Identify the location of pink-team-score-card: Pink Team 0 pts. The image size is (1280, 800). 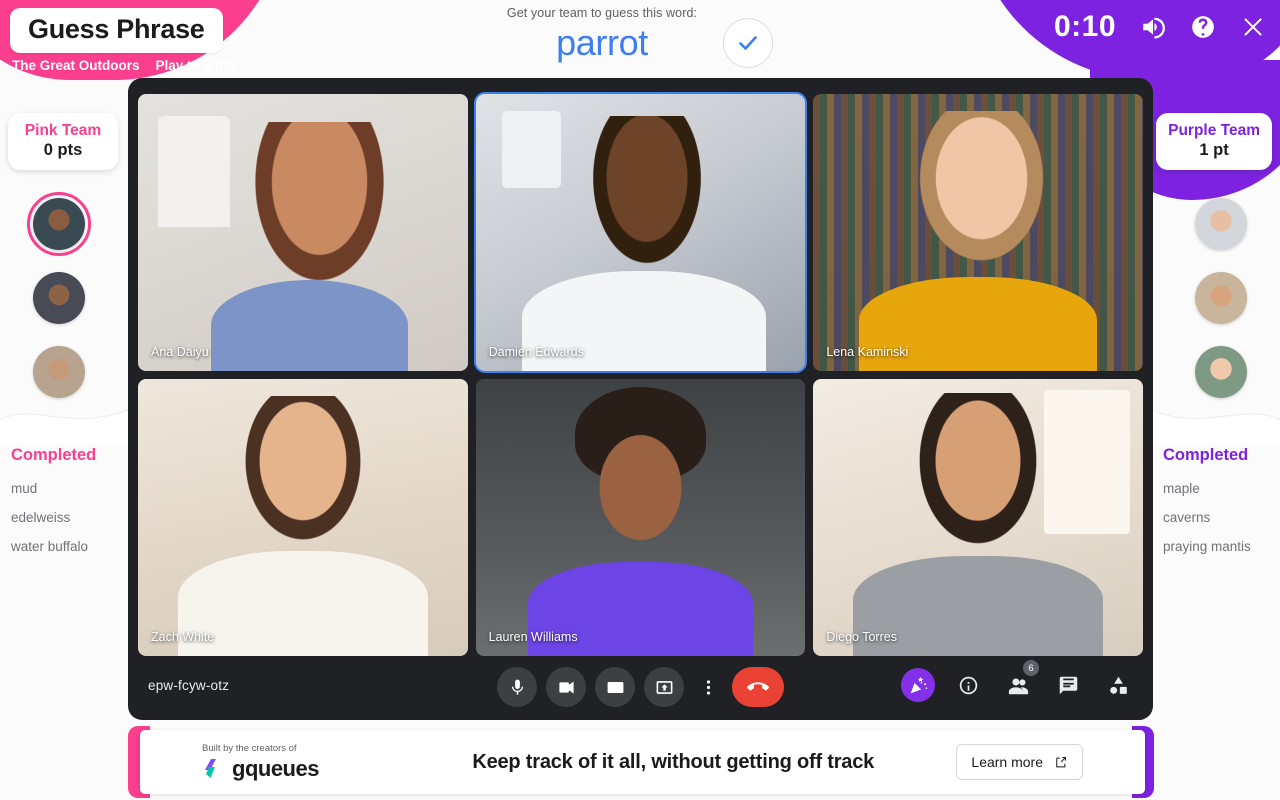
(63, 142).